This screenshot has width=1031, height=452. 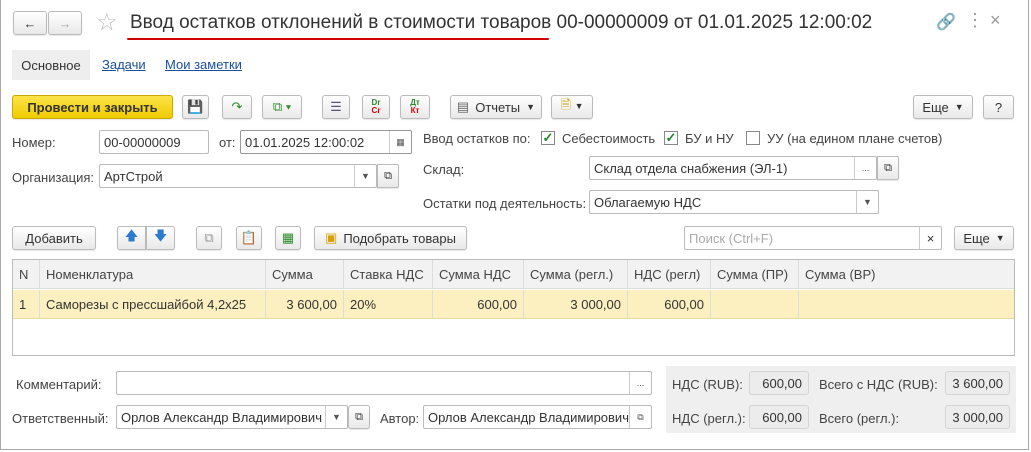 I want to click on warehouse-label: Склад:, so click(x=444, y=169).